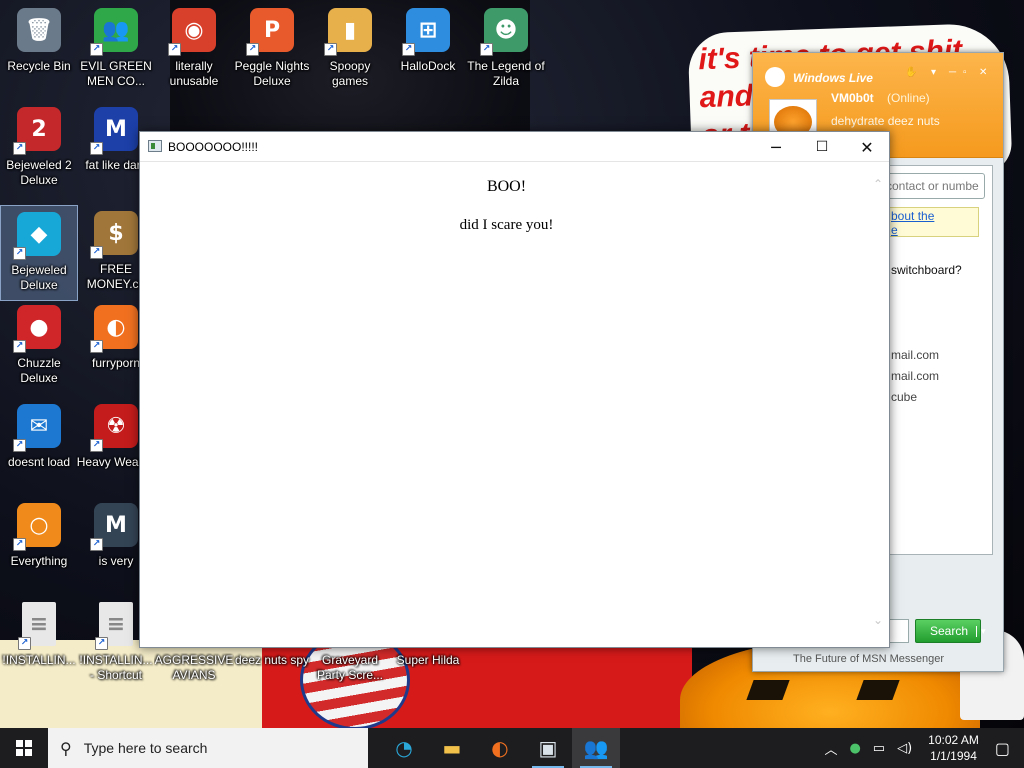 Image resolution: width=1024 pixels, height=768 pixels. What do you see at coordinates (953, 756) in the screenshot?
I see `clock-date: 1/1/1994` at bounding box center [953, 756].